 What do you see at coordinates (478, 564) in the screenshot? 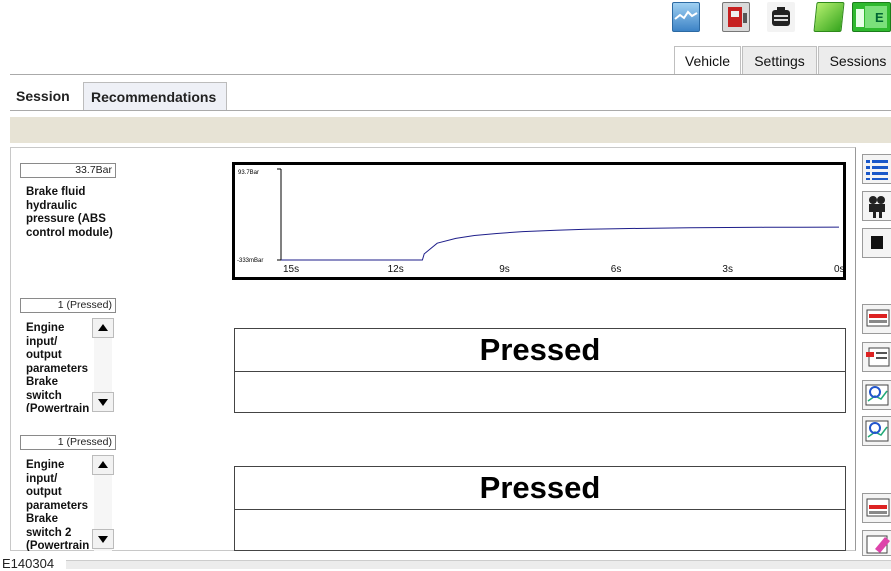
I see `status-bar` at bounding box center [478, 564].